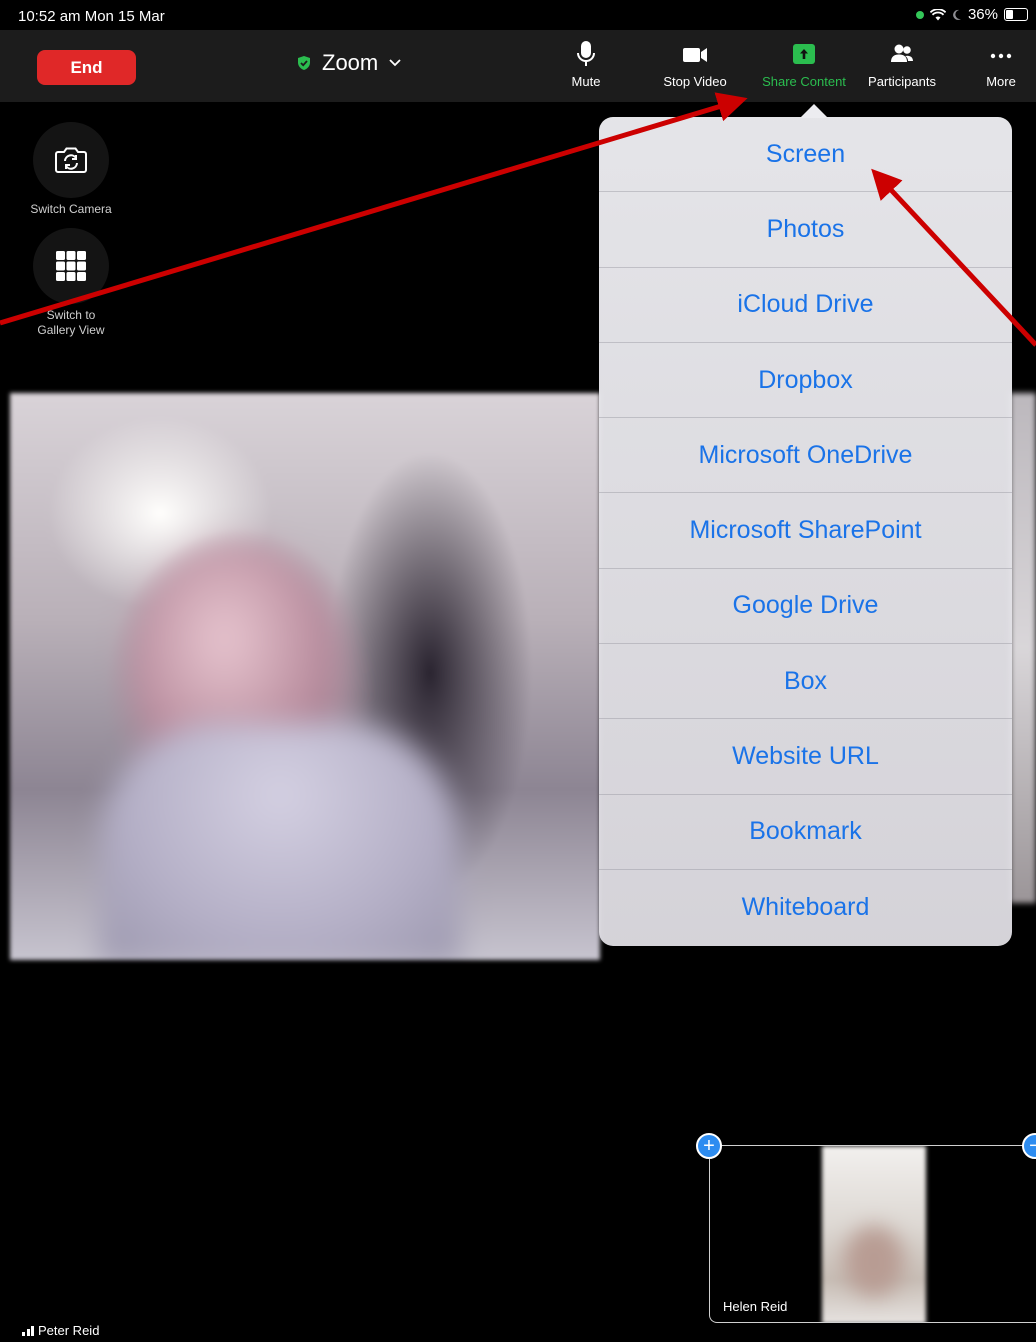 Image resolution: width=1036 pixels, height=1342 pixels. What do you see at coordinates (805, 305) in the screenshot?
I see `share-option-icloud-drive: iCloud Drive` at bounding box center [805, 305].